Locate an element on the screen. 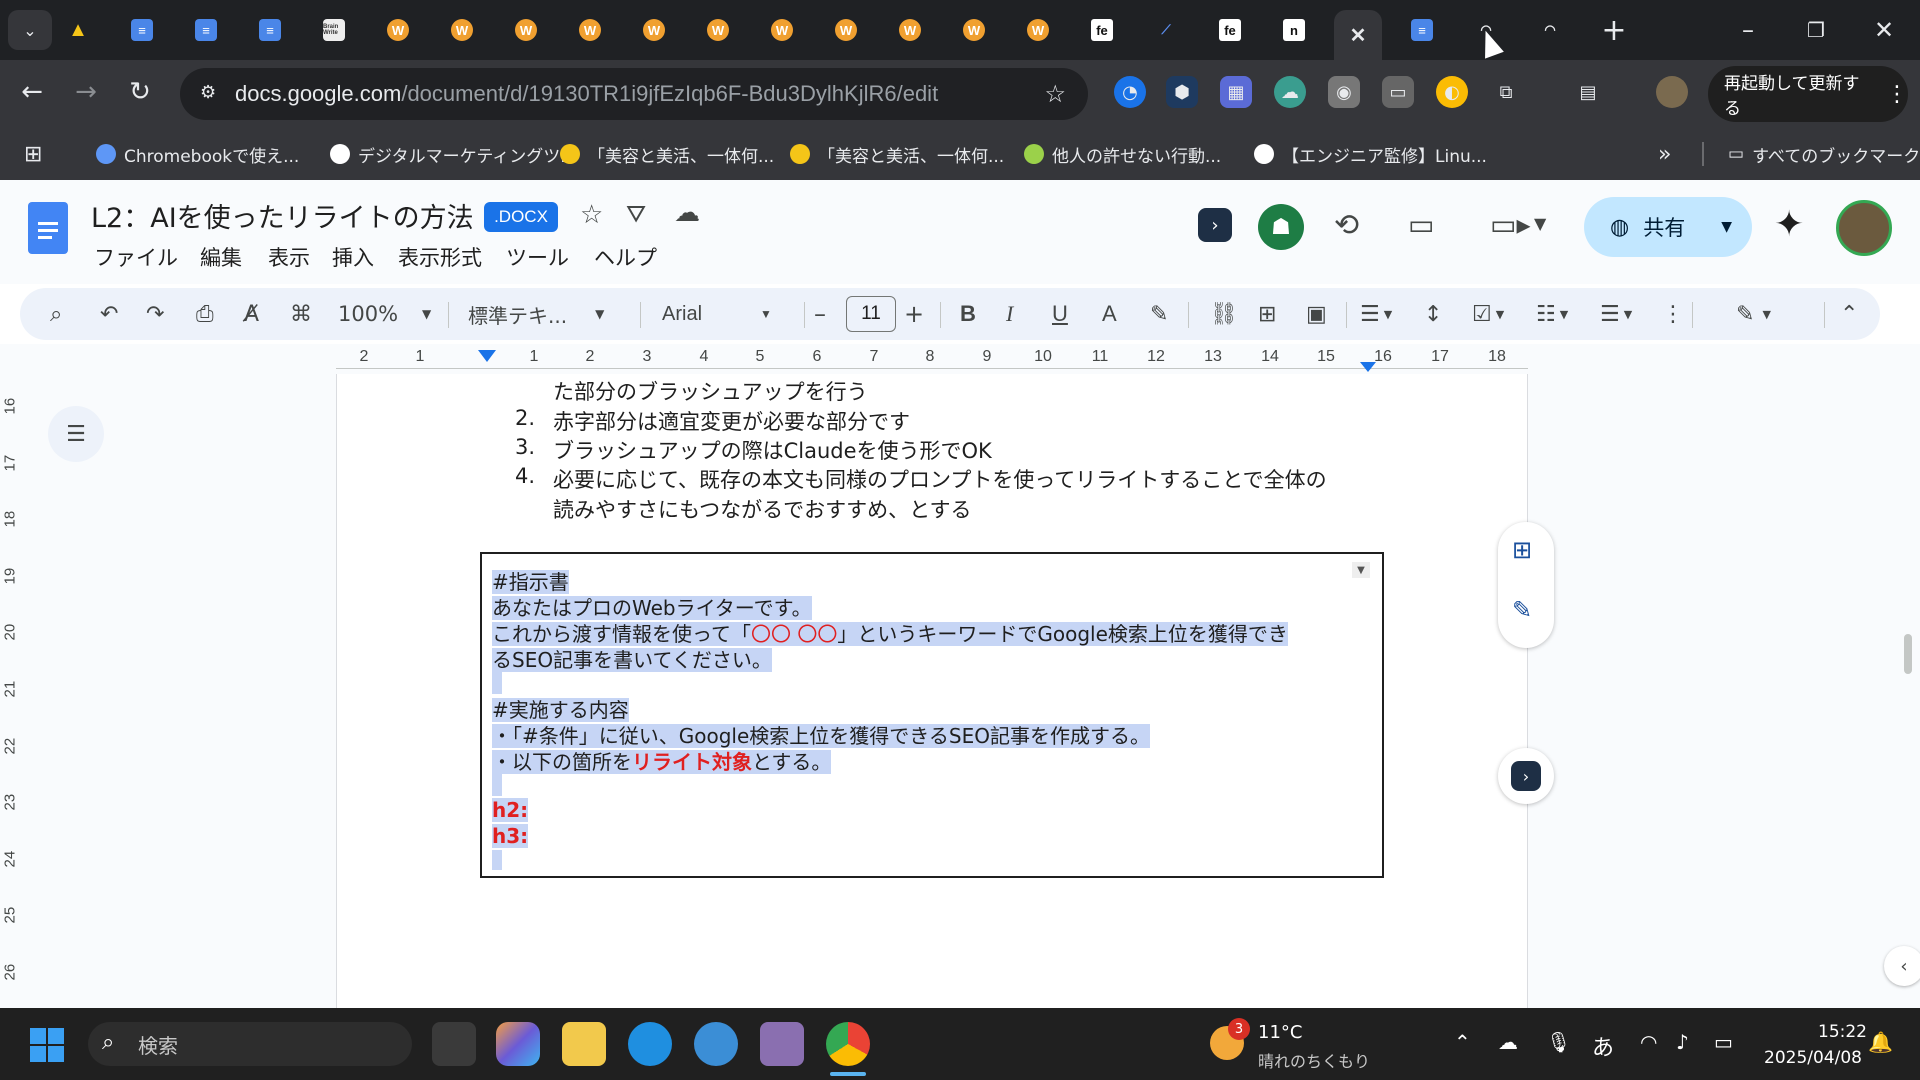  editing-mode-icon: ✎ ▼ is located at coordinates (1753, 314).